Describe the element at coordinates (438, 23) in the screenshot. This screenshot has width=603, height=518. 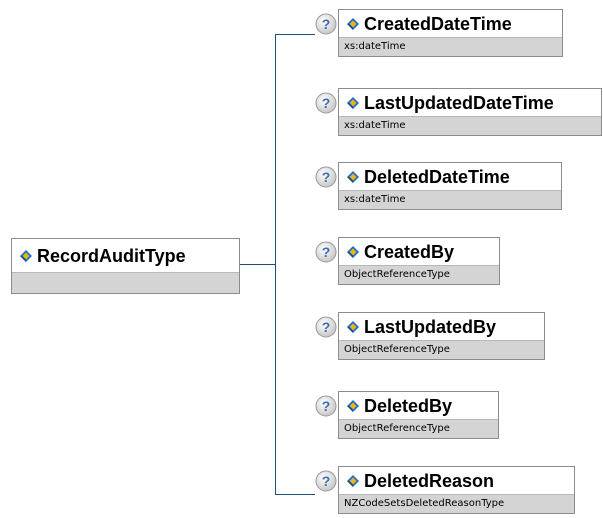
I see `child-element-name: CreatedDateTime` at that location.